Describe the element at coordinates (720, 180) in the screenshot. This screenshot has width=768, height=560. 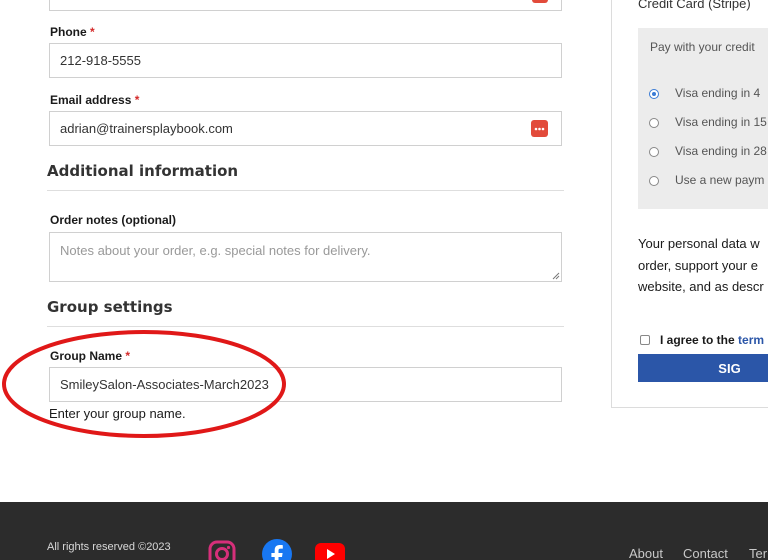
I see `new-payment-label: Use a new paym` at that location.